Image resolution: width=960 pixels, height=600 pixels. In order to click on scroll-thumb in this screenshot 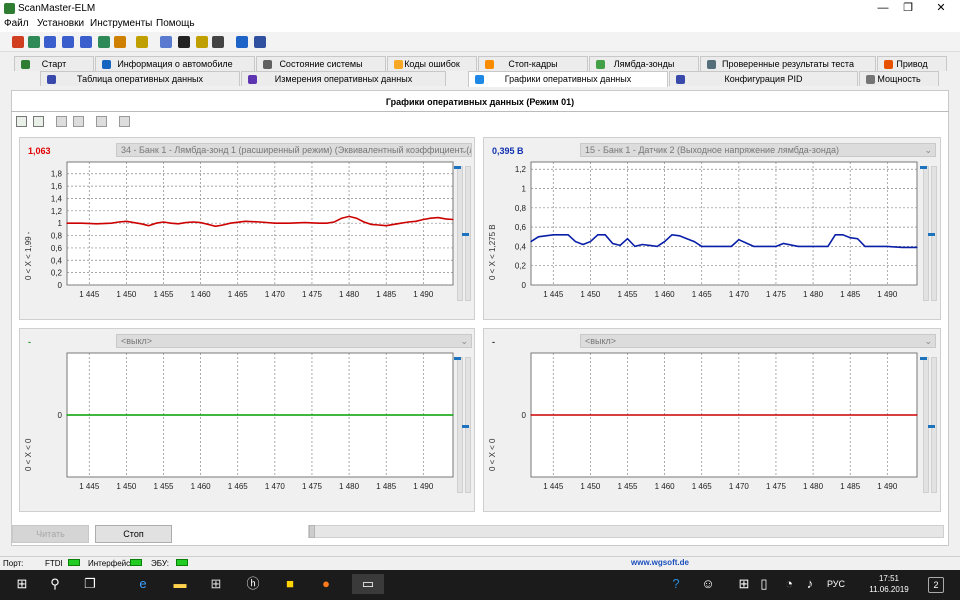, I will do `click(312, 531)`.